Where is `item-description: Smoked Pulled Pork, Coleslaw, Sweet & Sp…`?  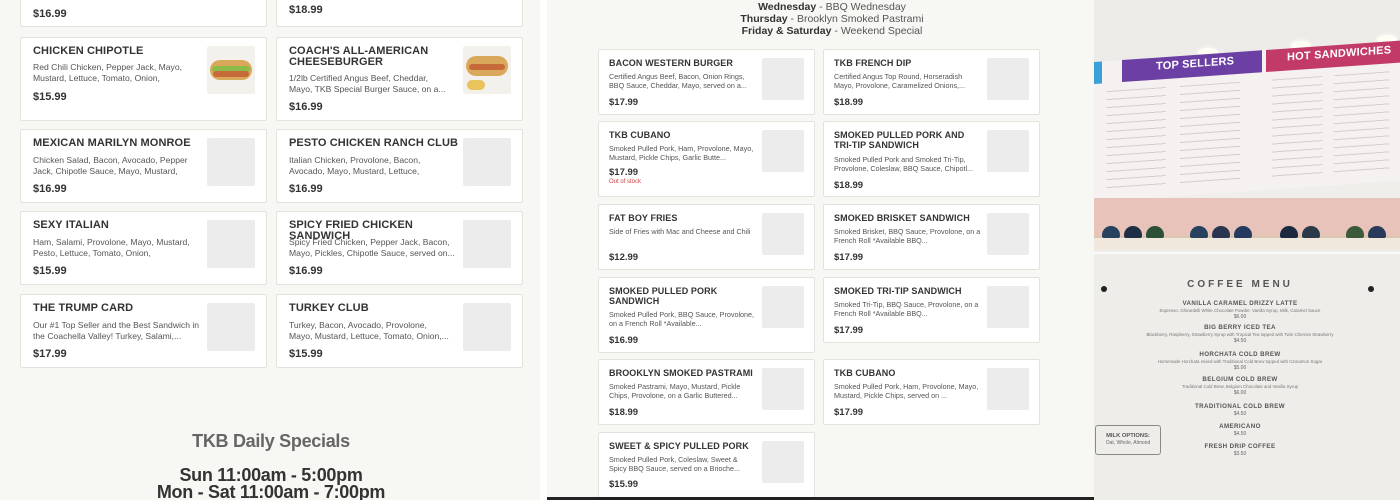
item-description: Smoked Pulled Pork, Coleslaw, Sweet & Sp… is located at coordinates (675, 464).